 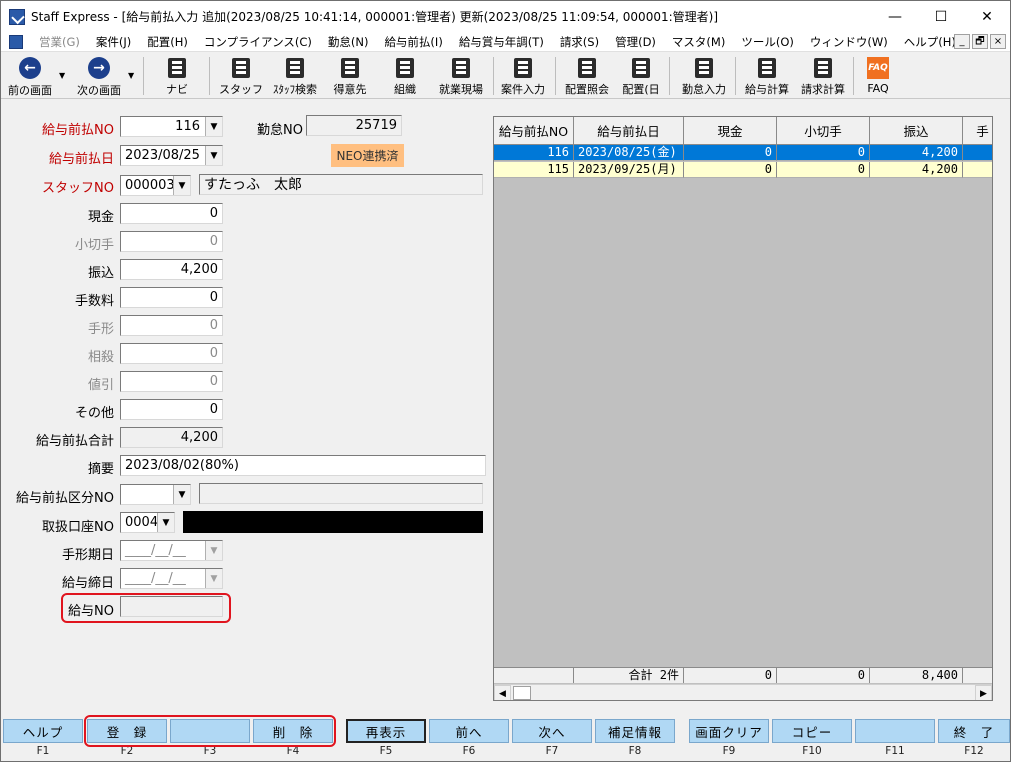 I want to click on help-button: ヘルプ, so click(x=43, y=731).